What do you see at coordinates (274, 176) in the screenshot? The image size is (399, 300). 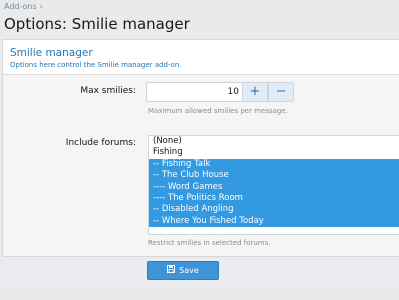 I see `forum-option: -- The Club House` at bounding box center [274, 176].